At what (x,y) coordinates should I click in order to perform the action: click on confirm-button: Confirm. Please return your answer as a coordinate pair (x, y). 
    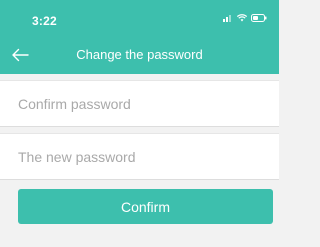
    Looking at the image, I should click on (145, 206).